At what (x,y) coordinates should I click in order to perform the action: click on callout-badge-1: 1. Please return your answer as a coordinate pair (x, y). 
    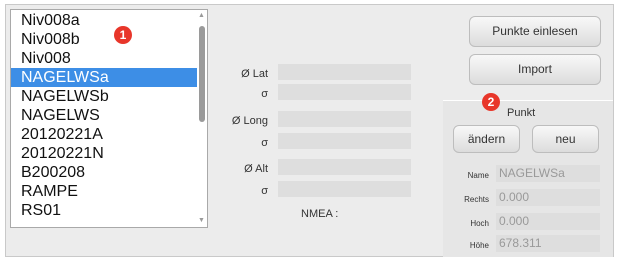
    Looking at the image, I should click on (123, 35).